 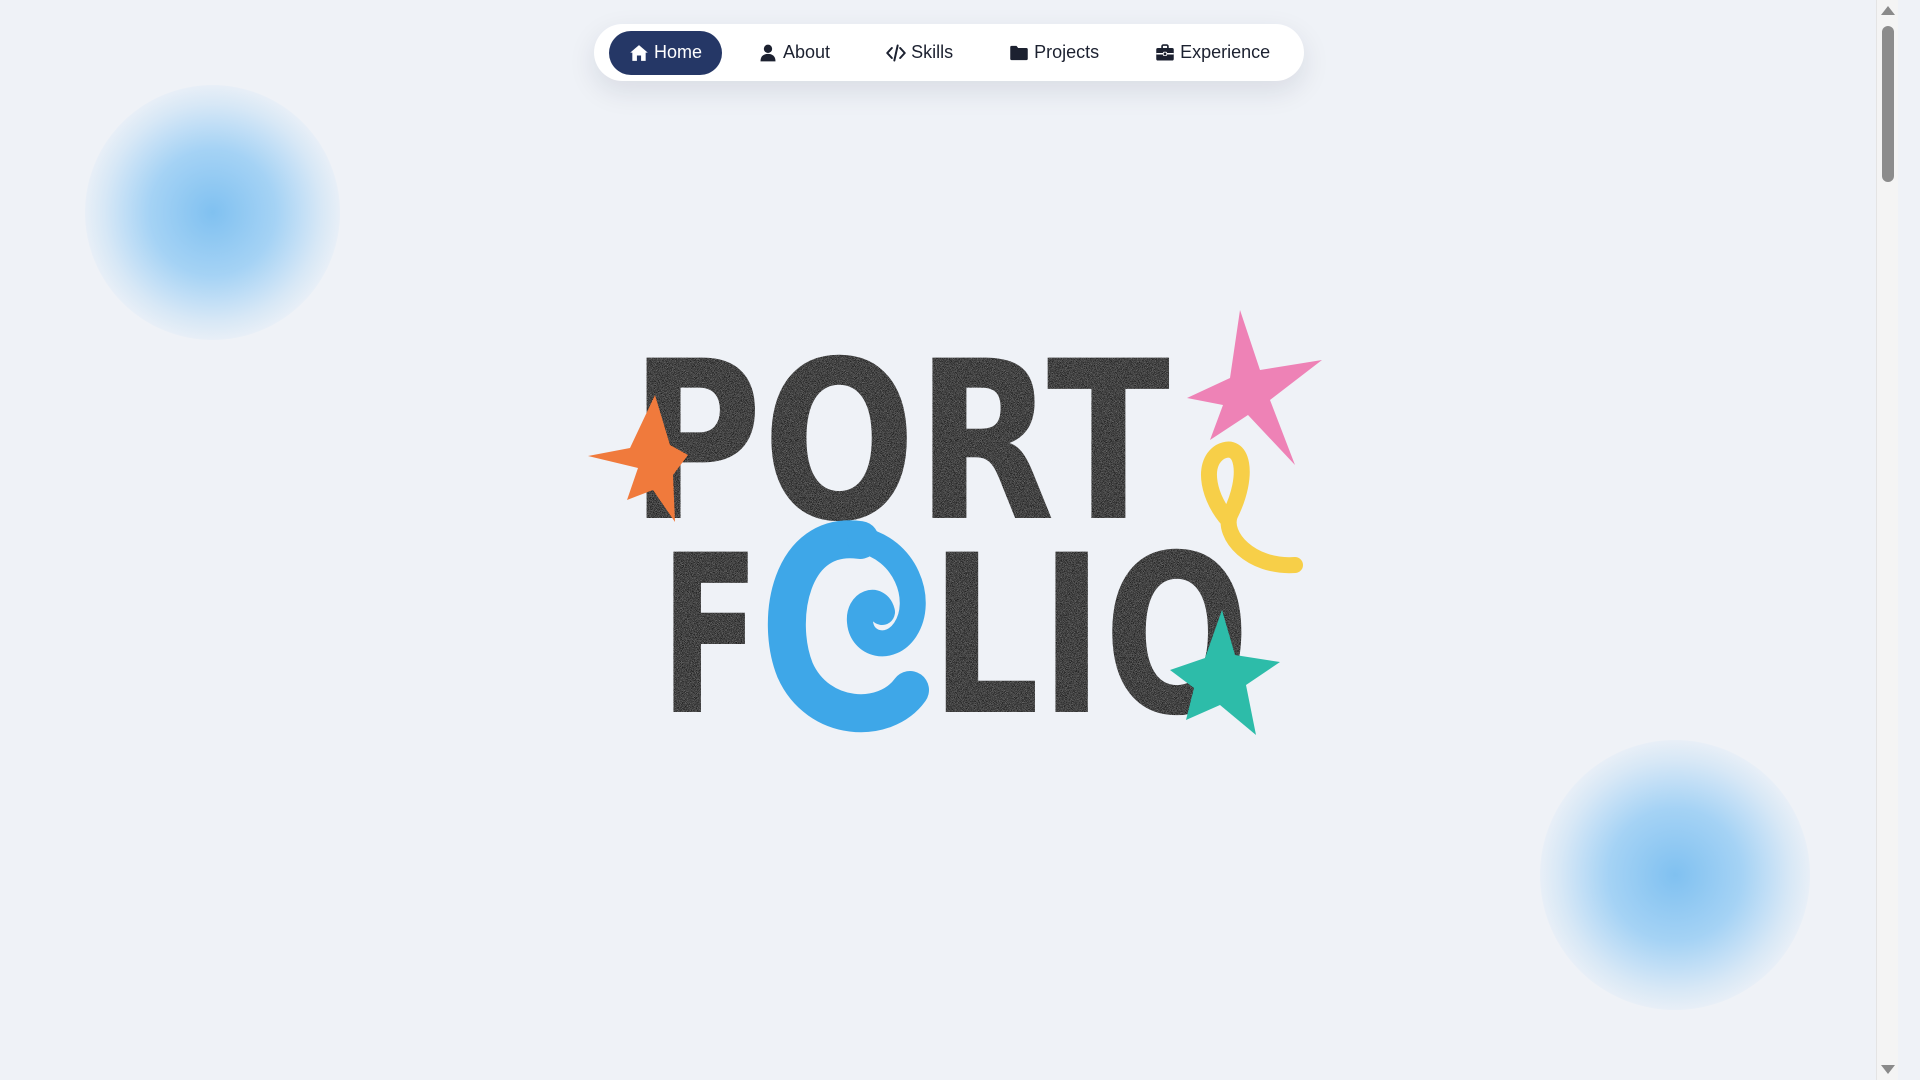 I want to click on scrollbar-thumb, so click(x=1888, y=104).